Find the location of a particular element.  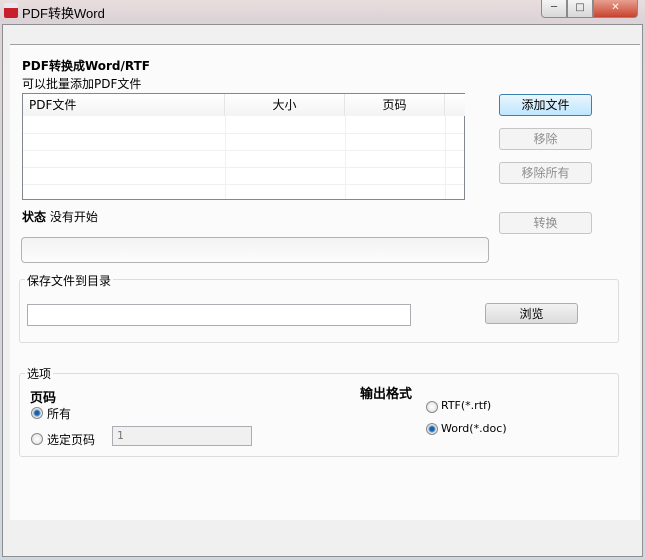

options-legend: 选项 is located at coordinates (39, 373).